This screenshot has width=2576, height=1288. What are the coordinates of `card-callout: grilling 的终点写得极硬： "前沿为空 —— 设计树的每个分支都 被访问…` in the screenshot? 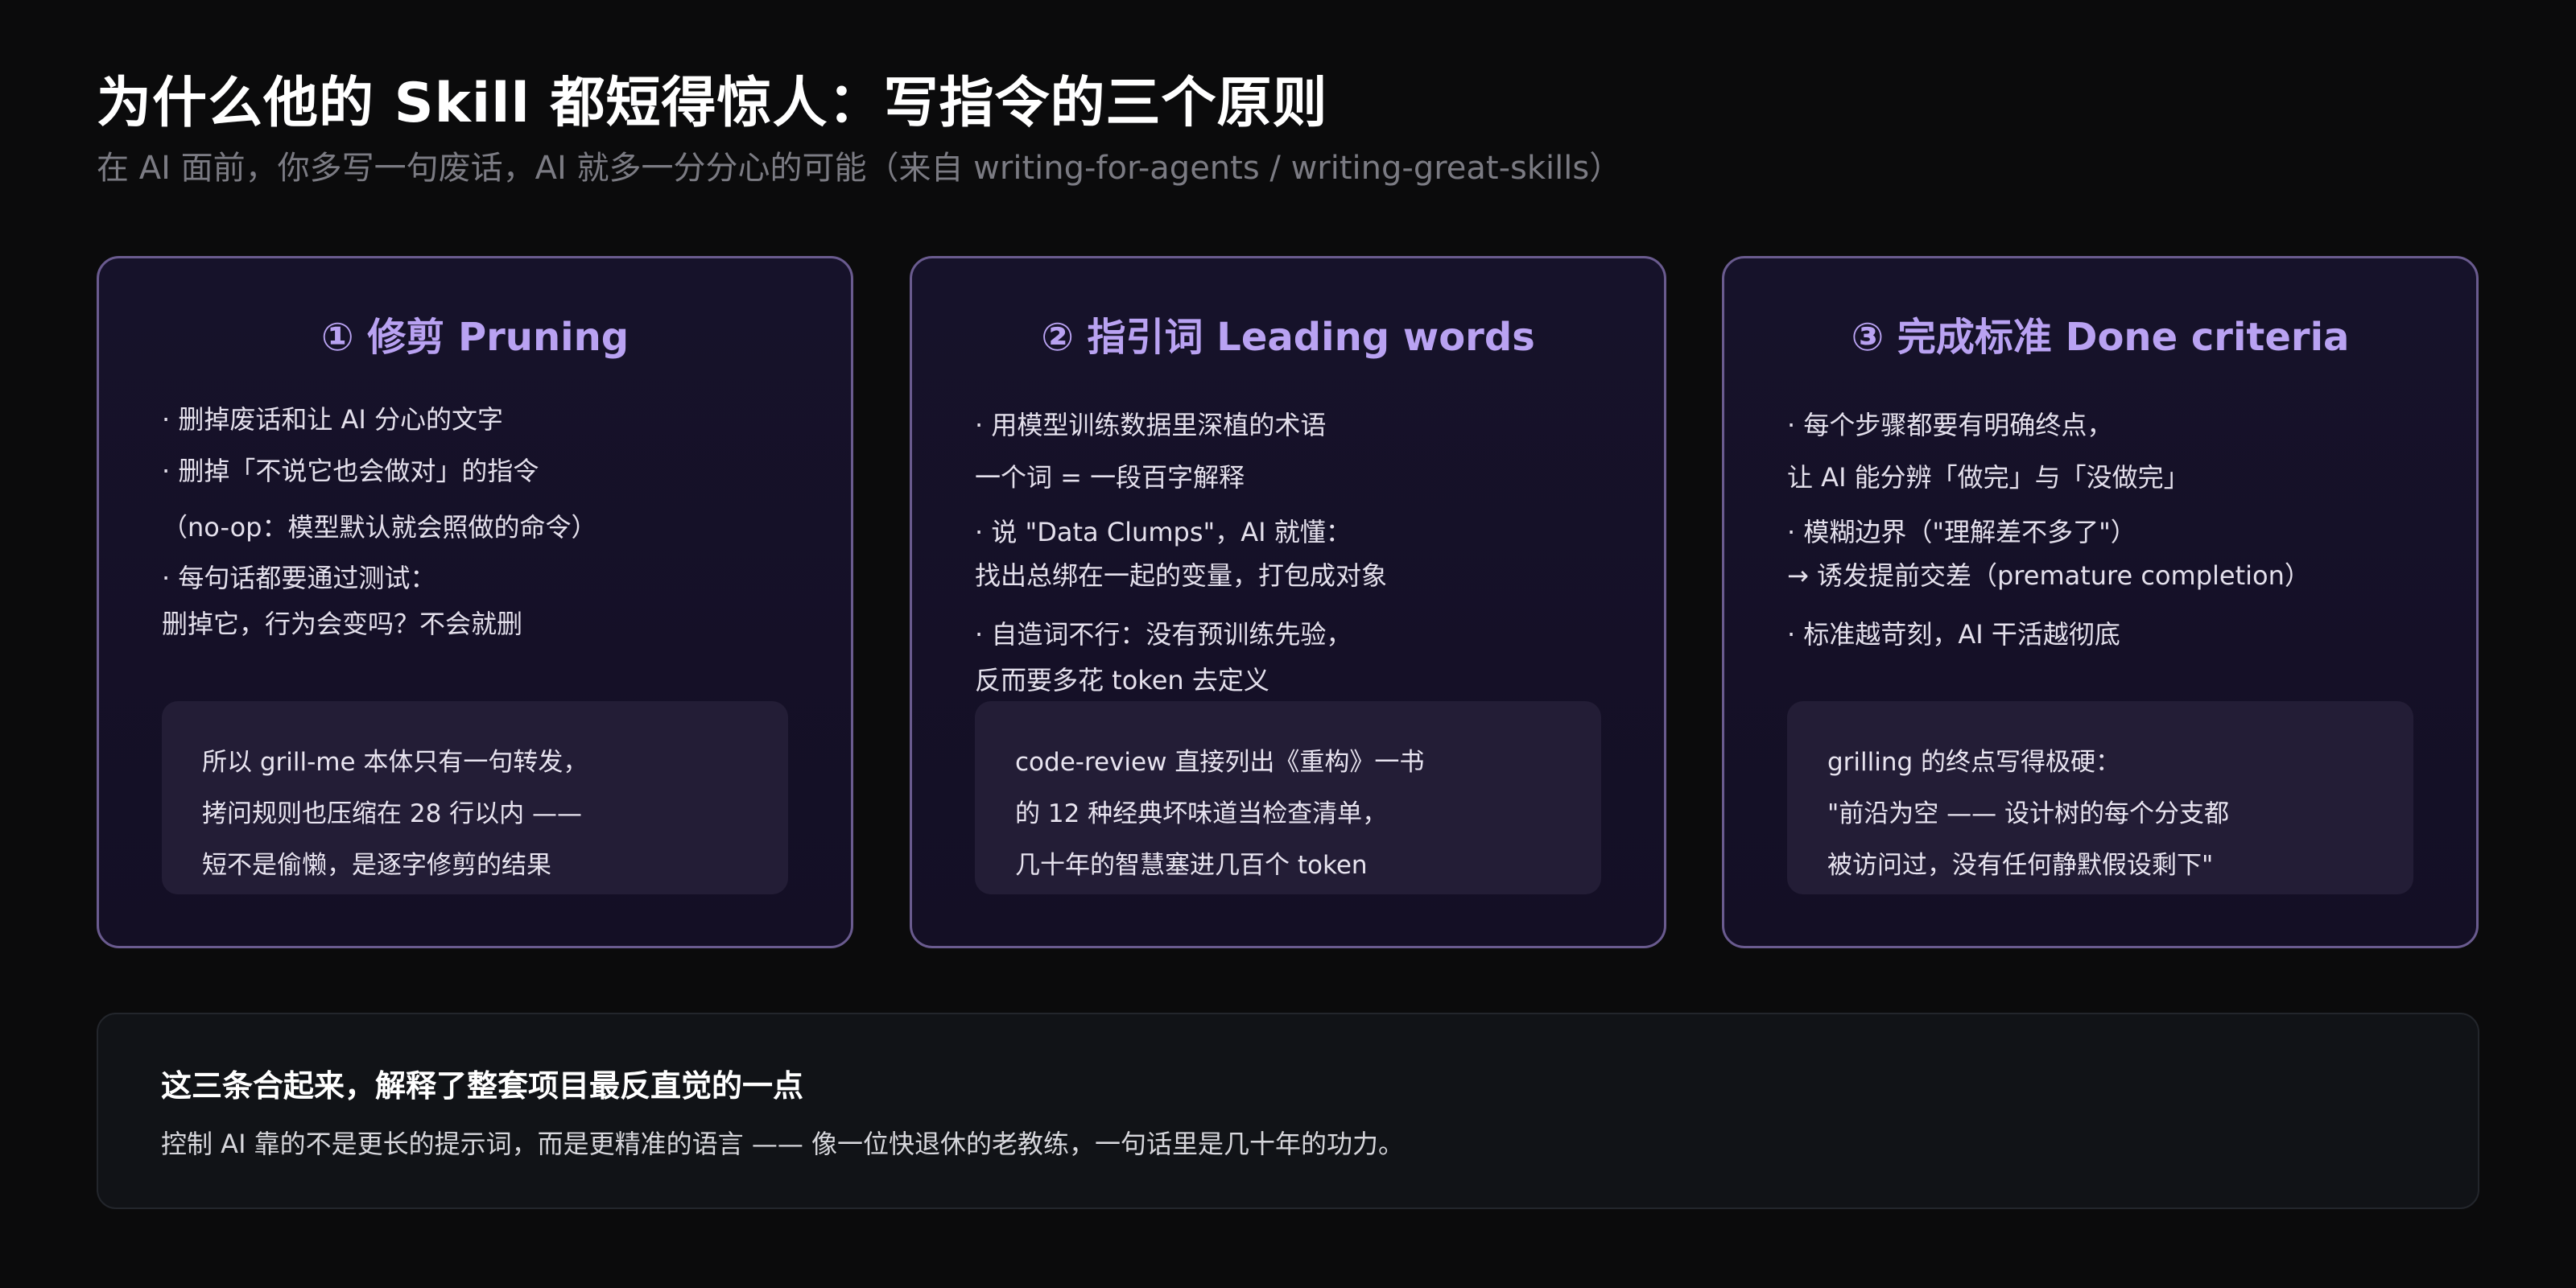 It's located at (2100, 797).